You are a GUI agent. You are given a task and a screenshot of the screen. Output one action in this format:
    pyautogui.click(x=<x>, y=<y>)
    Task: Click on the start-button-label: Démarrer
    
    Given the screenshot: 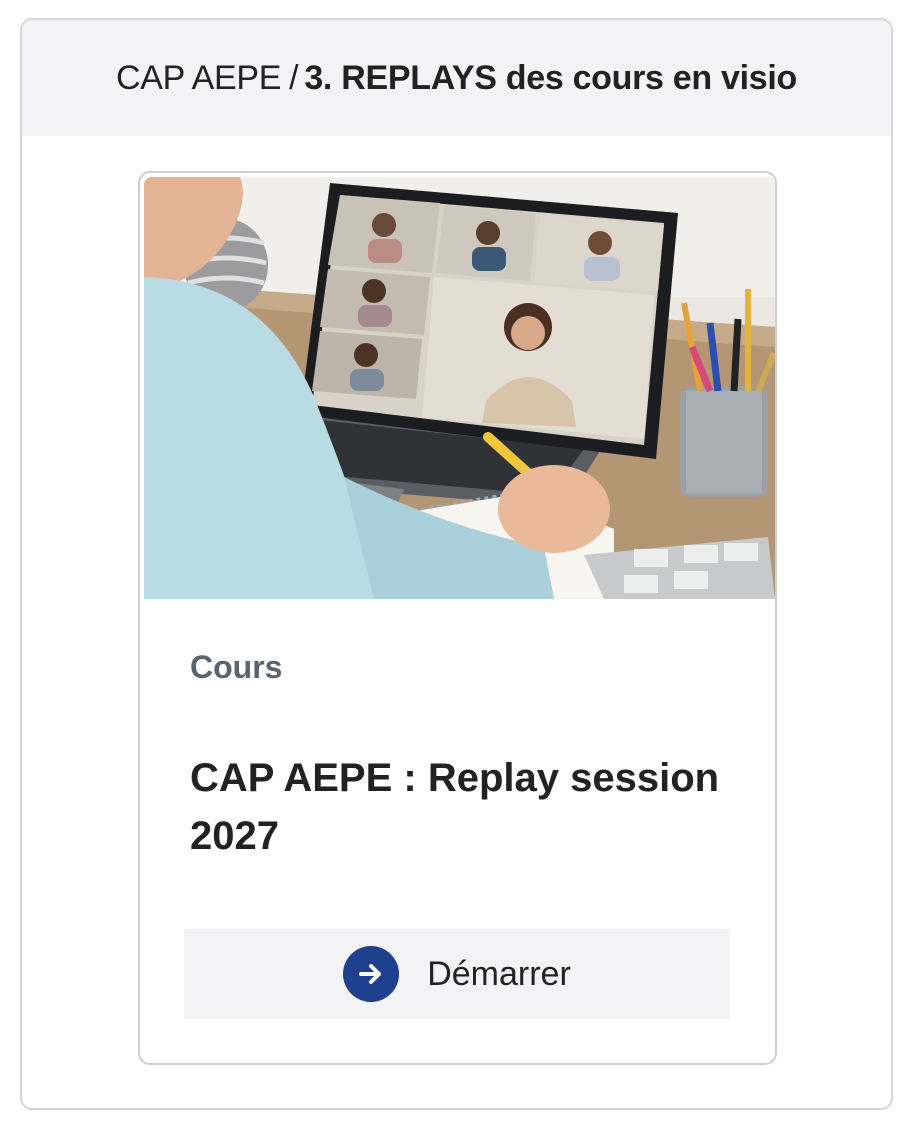 What is the action you would take?
    pyautogui.click(x=499, y=973)
    